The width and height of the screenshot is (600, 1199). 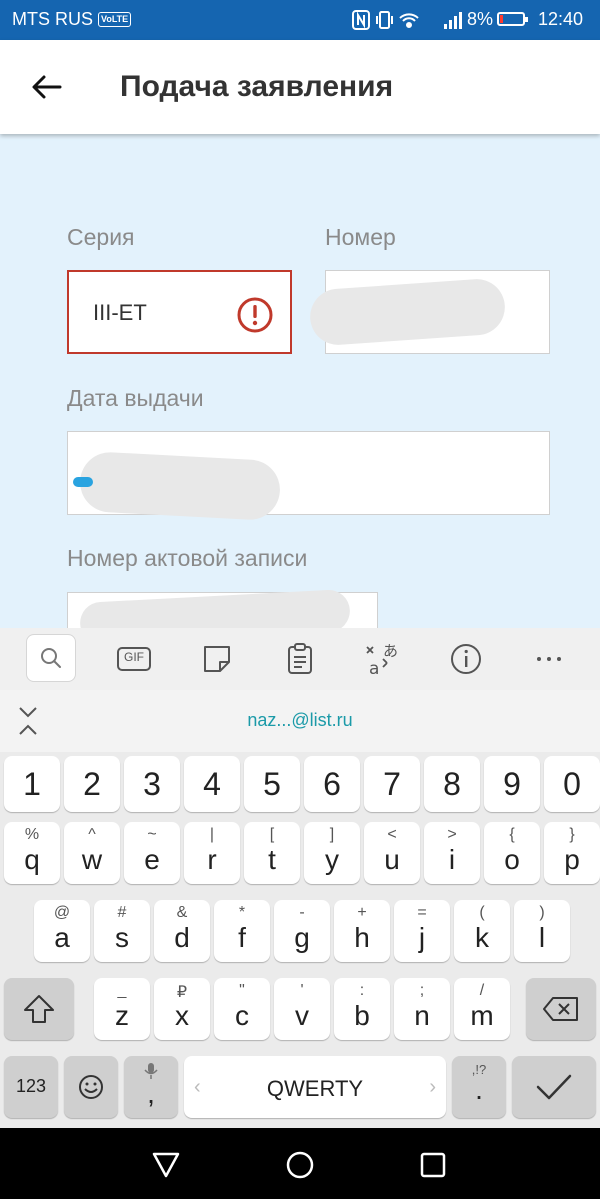 What do you see at coordinates (32, 853) in the screenshot?
I see `key-q: % q` at bounding box center [32, 853].